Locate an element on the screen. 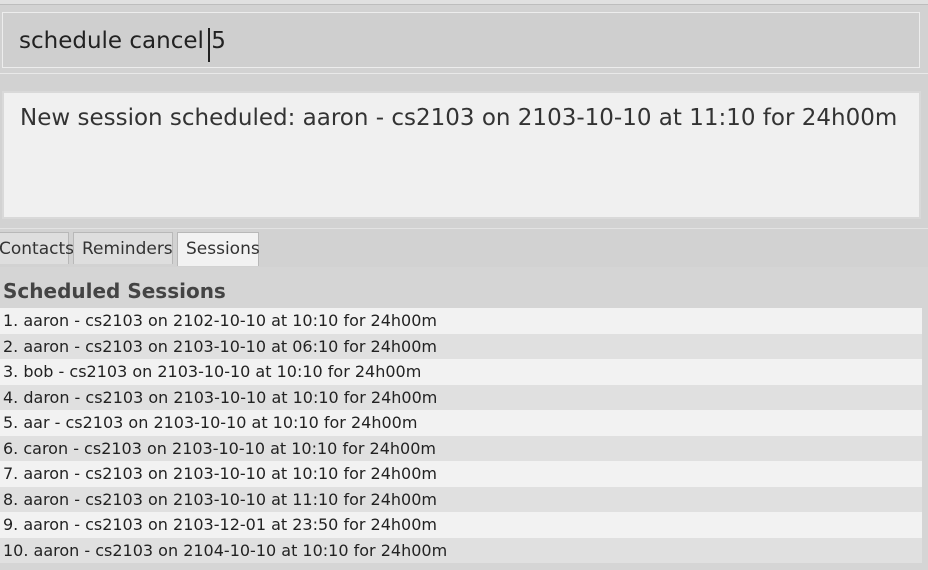  tab-contacts: Contacts is located at coordinates (37, 248).